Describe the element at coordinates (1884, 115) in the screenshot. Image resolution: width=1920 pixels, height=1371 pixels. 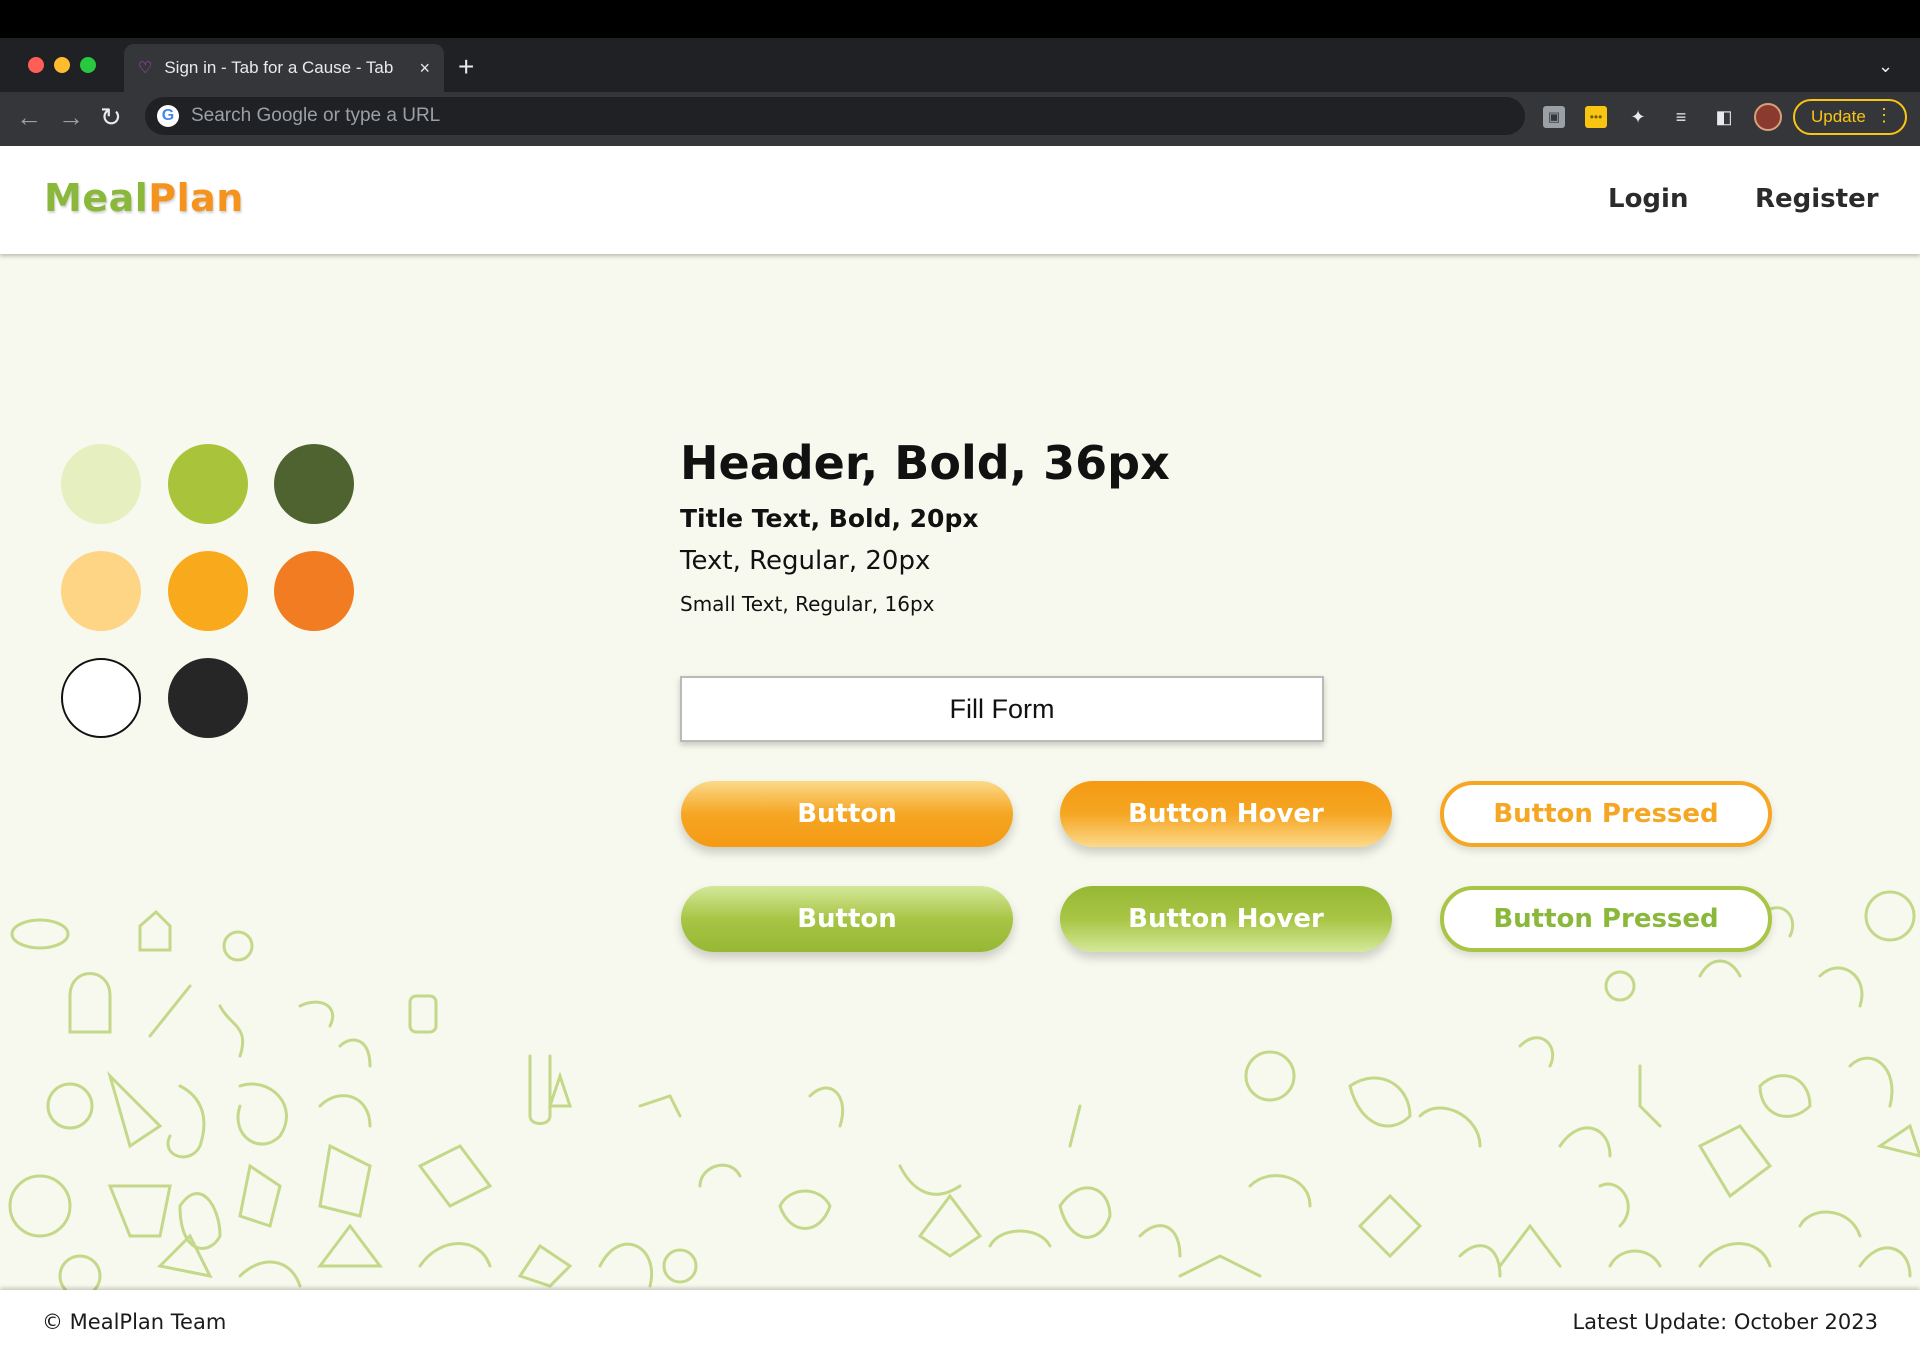
I see `menu-dots-icon: ⋮` at that location.